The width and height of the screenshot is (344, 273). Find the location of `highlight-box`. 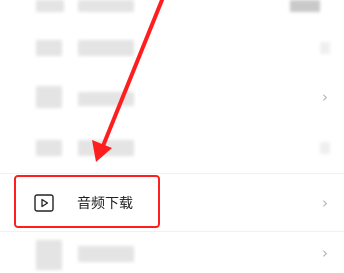

highlight-box is located at coordinates (87, 201).